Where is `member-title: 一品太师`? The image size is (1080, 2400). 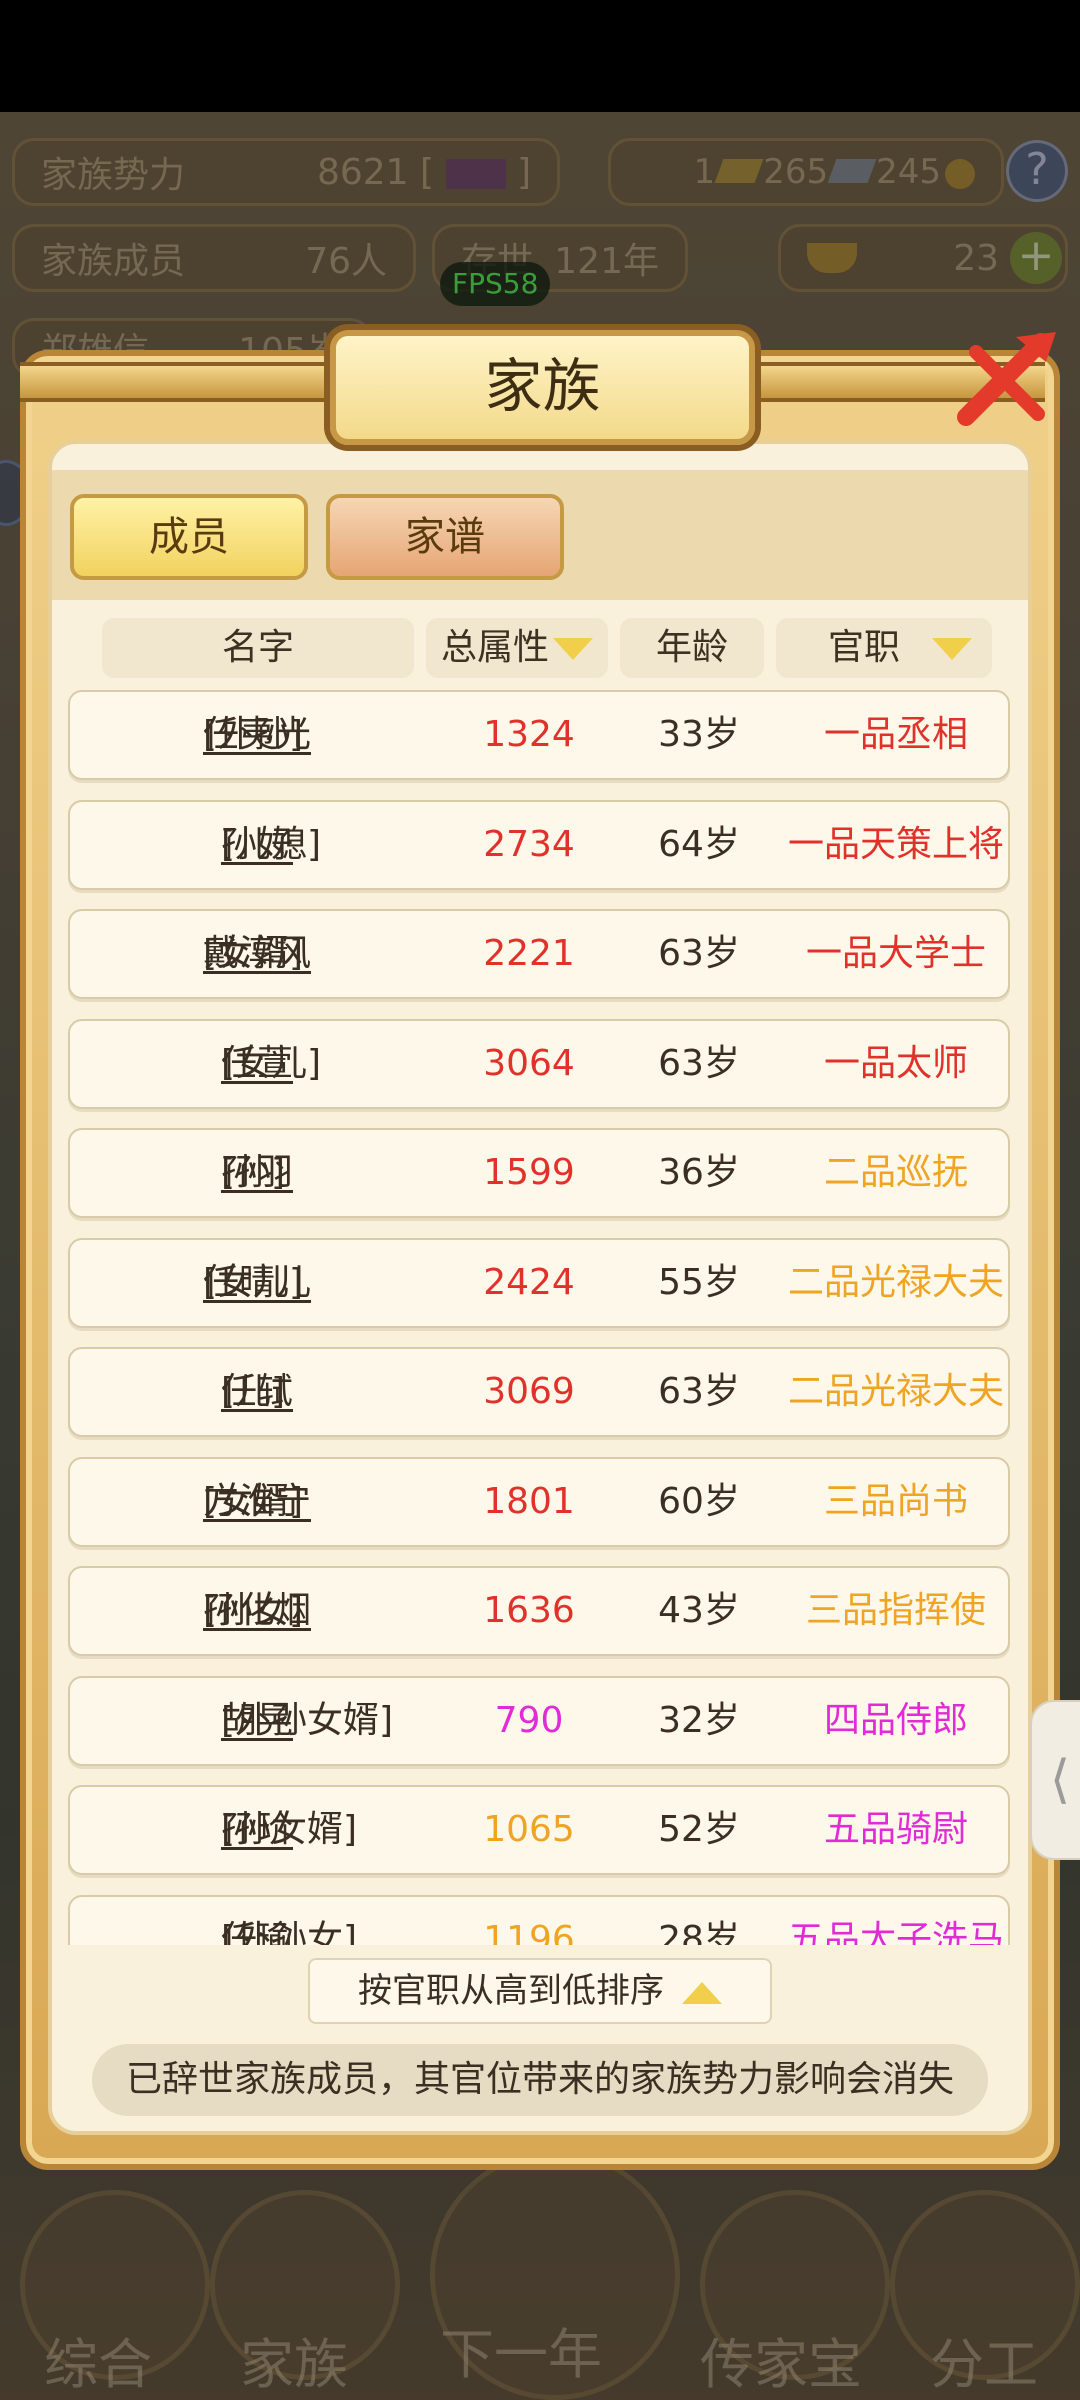 member-title: 一品太师 is located at coordinates (895, 1063).